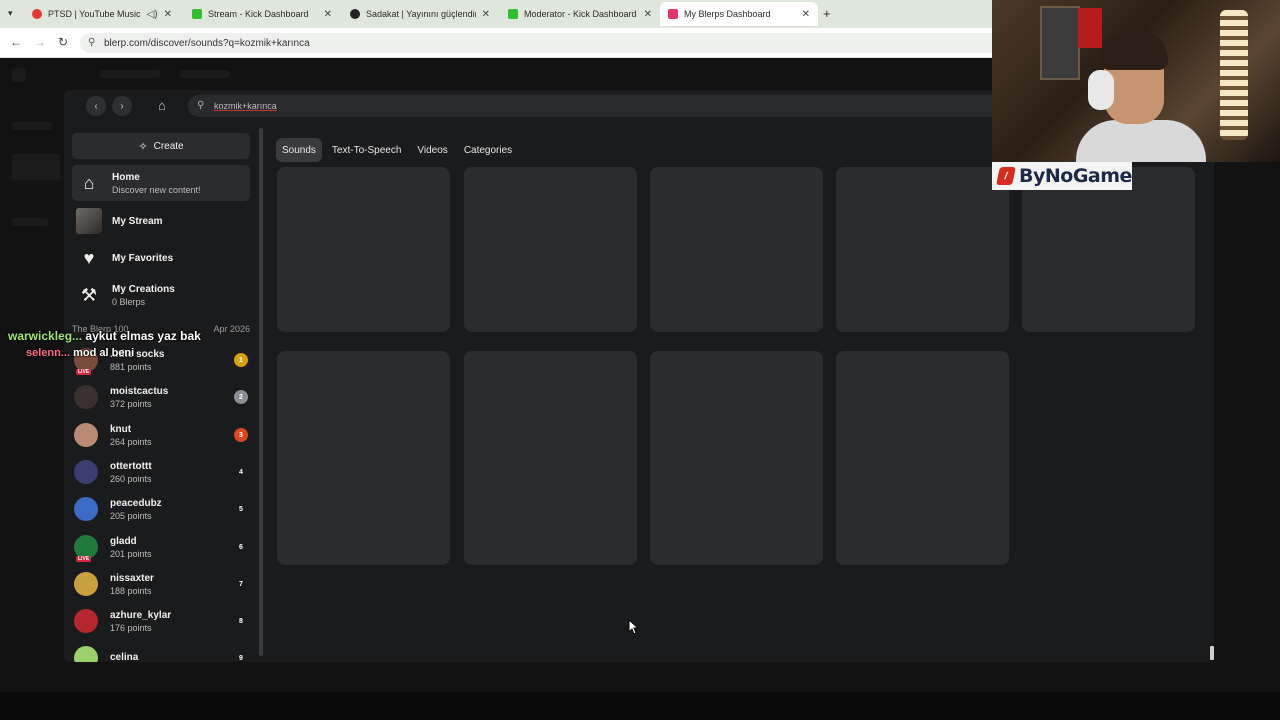  What do you see at coordinates (161, 472) in the screenshot?
I see `leaderboard-row: ottertottt 260 points 4` at bounding box center [161, 472].